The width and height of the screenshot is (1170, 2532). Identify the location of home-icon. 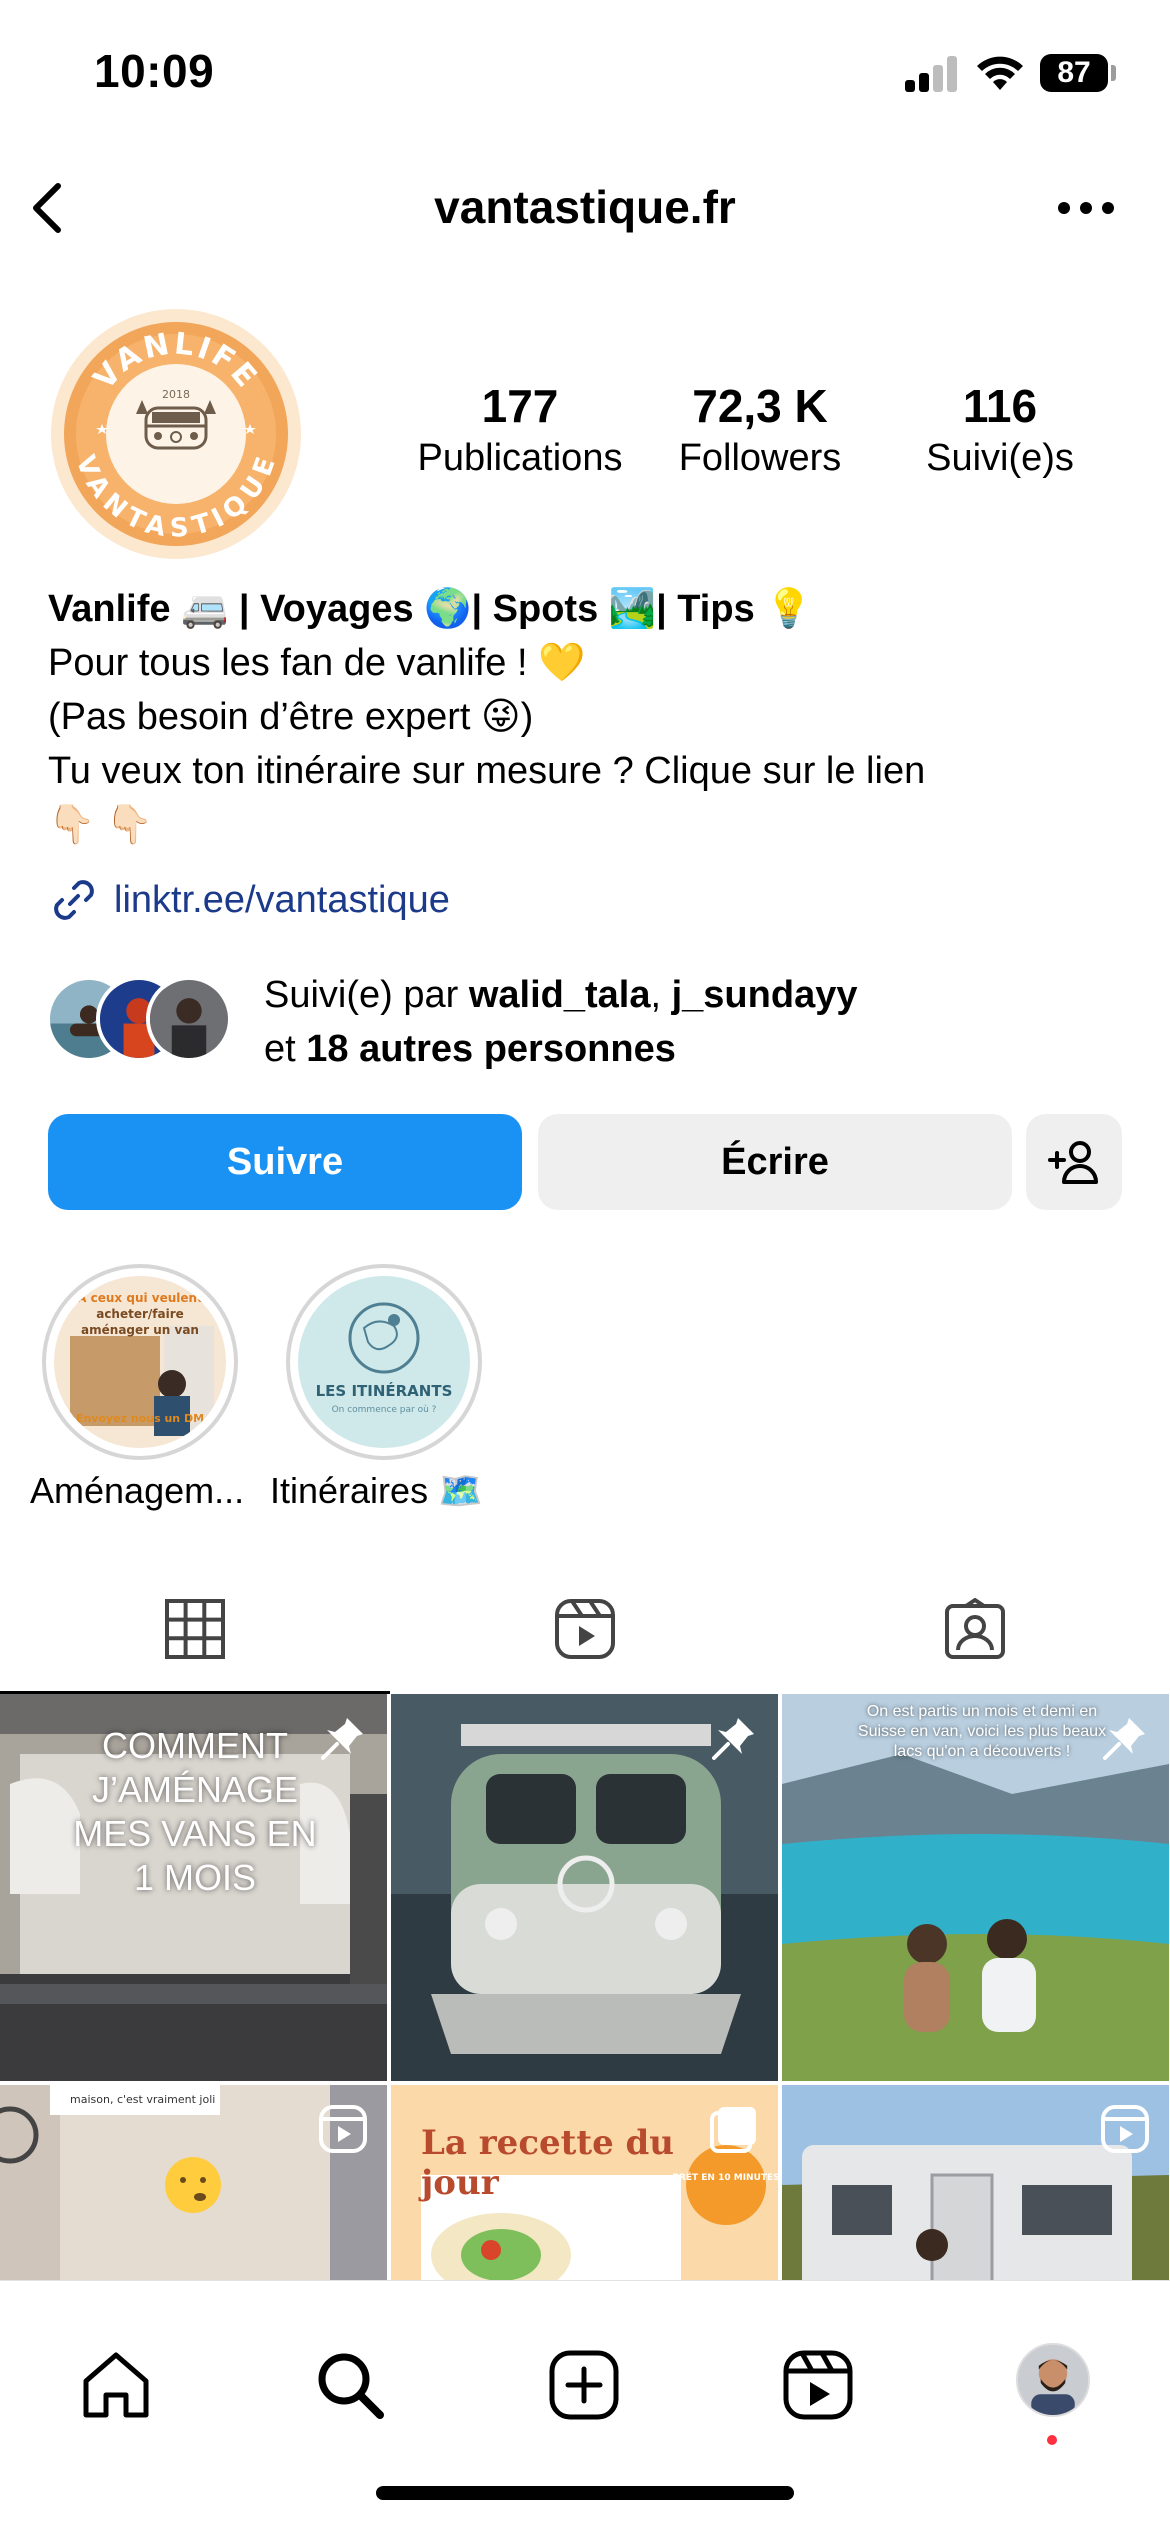
(116, 2385).